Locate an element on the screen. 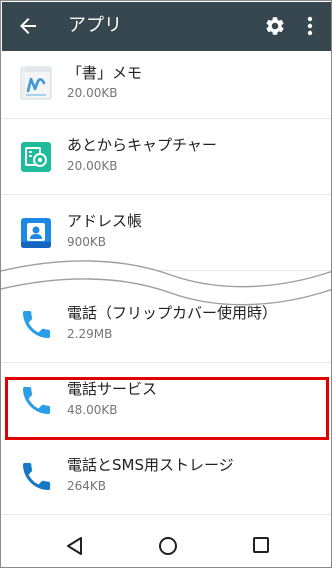 Image resolution: width=332 pixels, height=568 pixels. phone-dark-icon is located at coordinates (37, 476).